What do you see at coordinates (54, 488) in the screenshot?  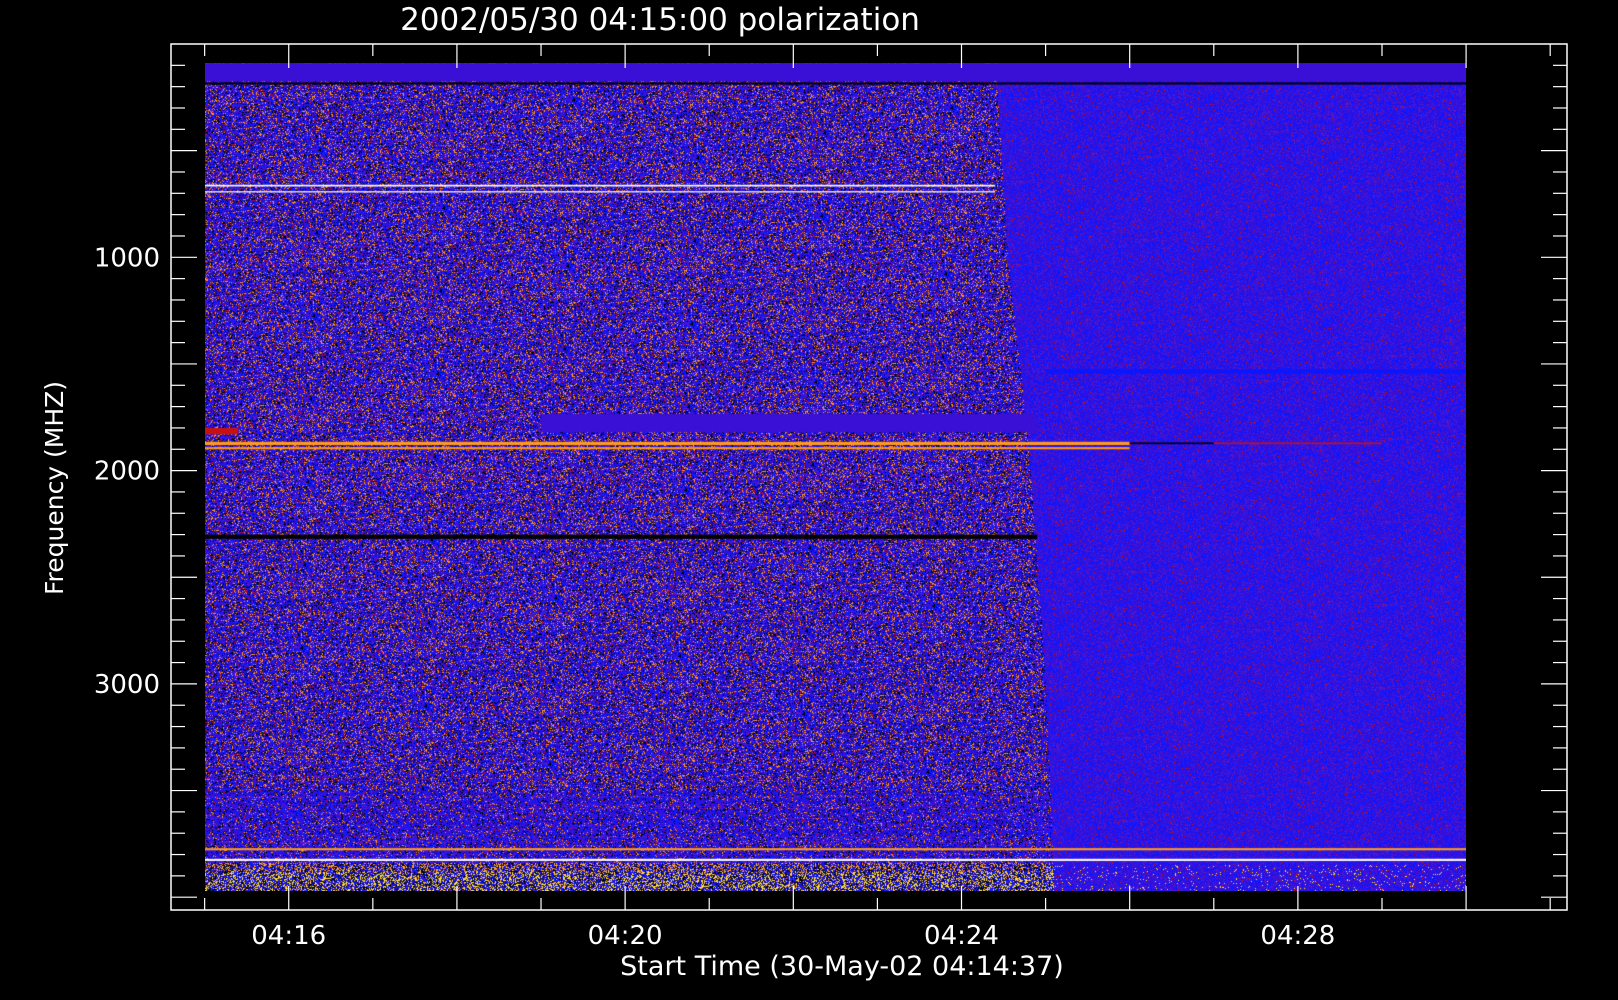 I see `y-axis-label: Frequency (MHZ)` at bounding box center [54, 488].